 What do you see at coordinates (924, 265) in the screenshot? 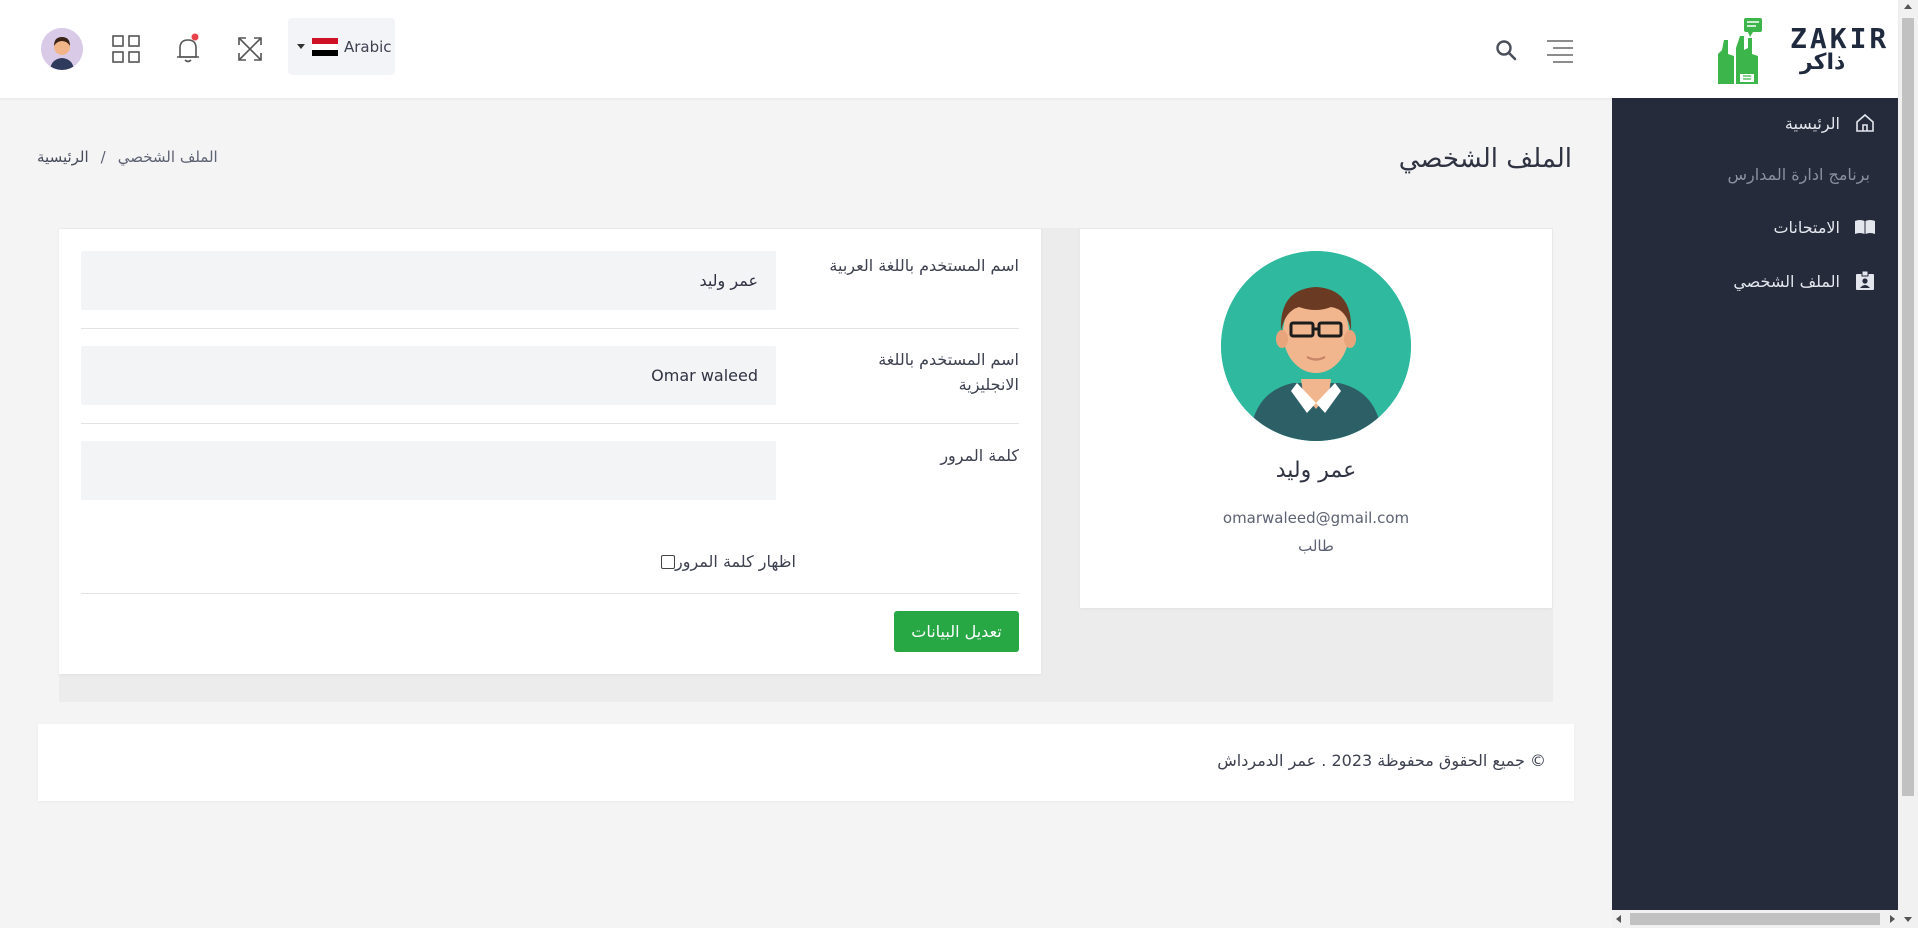
I see `arabic-name-label: اسم المستخدم باللغة العربية` at bounding box center [924, 265].